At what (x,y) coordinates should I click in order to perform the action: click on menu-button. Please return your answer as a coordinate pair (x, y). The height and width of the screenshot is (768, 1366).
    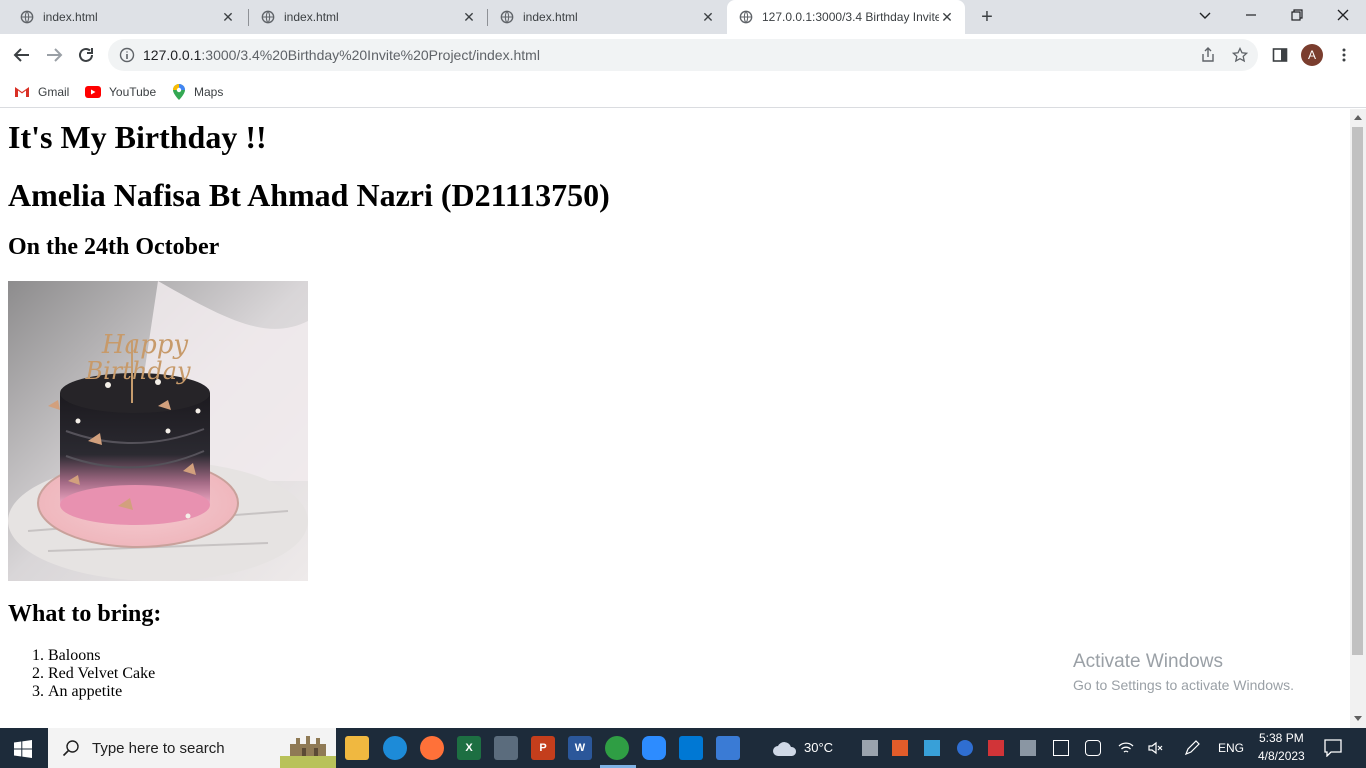
    Looking at the image, I should click on (1344, 55).